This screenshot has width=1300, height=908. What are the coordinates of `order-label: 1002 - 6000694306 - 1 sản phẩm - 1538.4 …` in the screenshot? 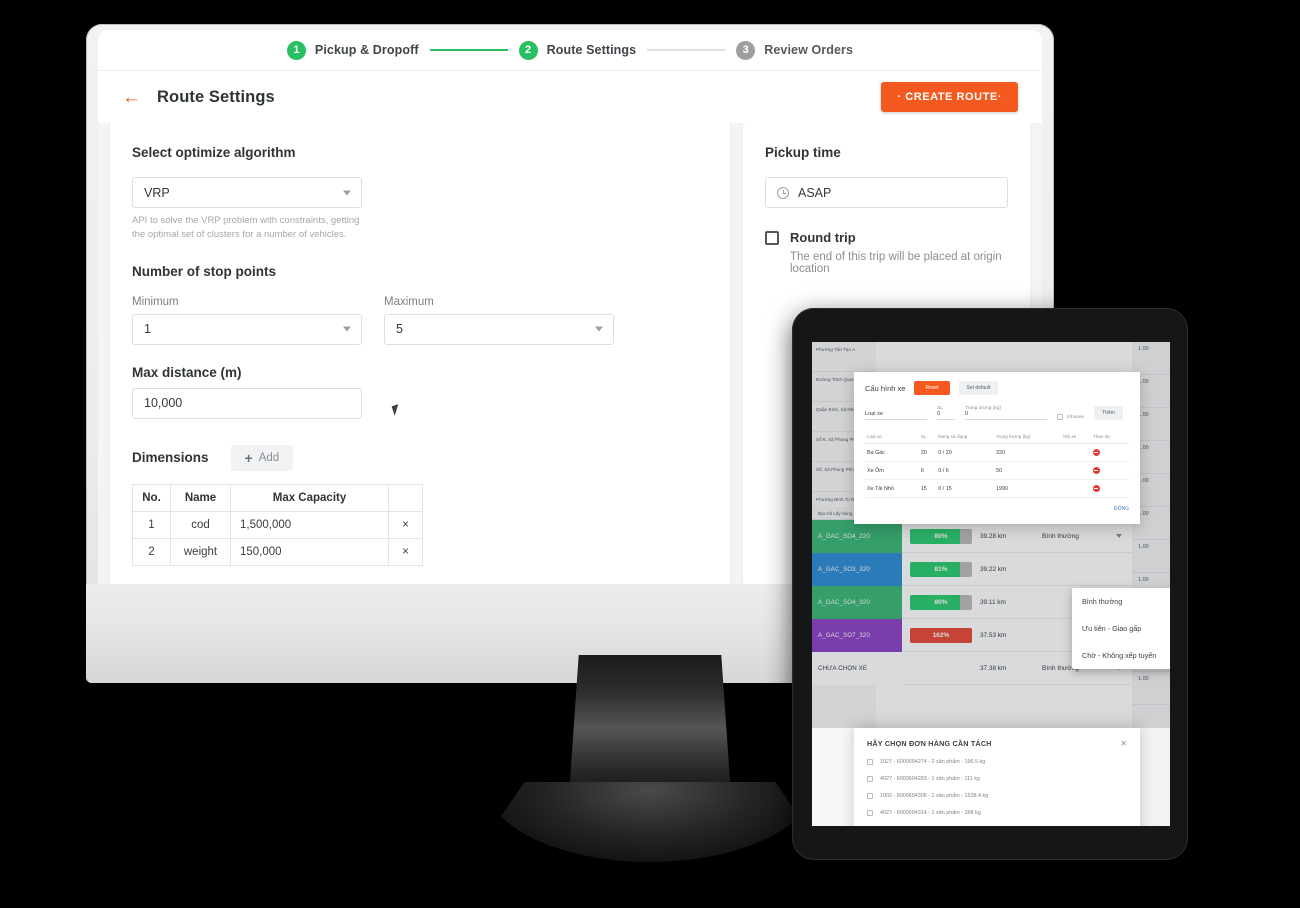 It's located at (934, 796).